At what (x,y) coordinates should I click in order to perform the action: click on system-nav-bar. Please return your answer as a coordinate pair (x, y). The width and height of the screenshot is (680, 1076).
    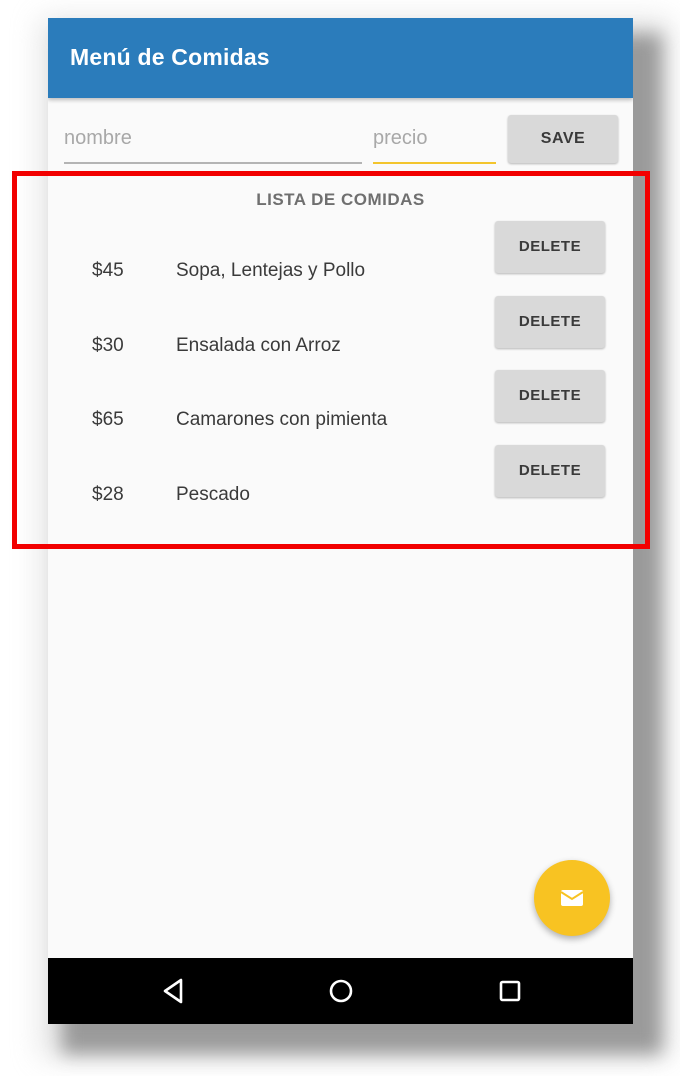
    Looking at the image, I should click on (340, 991).